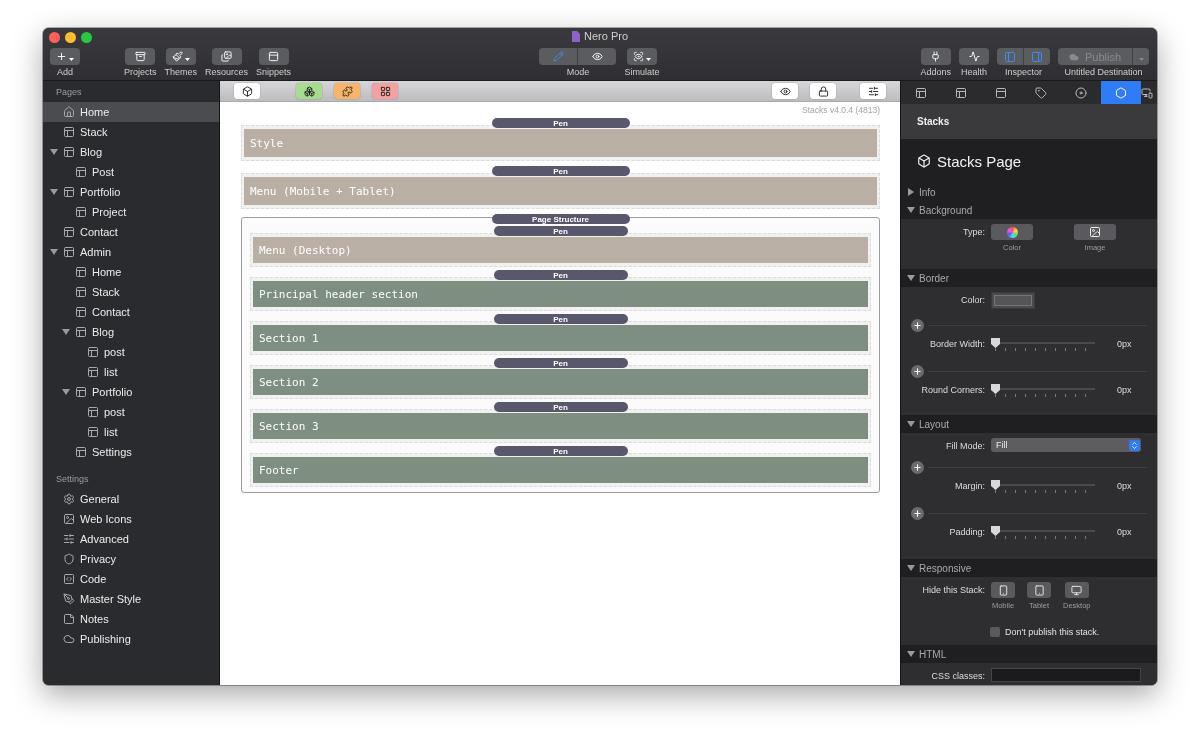 The image size is (1200, 742). What do you see at coordinates (54, 37) in the screenshot?
I see `close-button` at bounding box center [54, 37].